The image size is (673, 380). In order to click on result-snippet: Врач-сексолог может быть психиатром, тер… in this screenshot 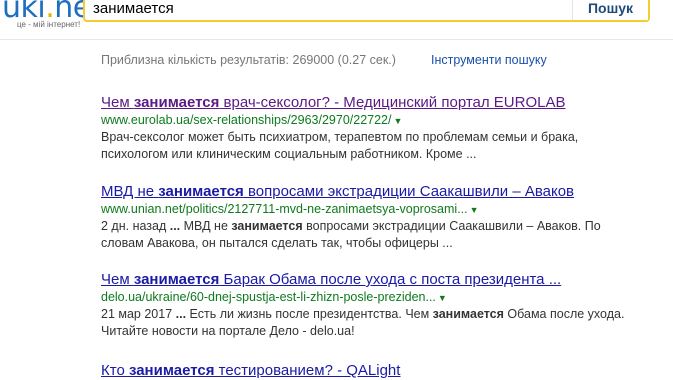, I will do `click(340, 145)`.